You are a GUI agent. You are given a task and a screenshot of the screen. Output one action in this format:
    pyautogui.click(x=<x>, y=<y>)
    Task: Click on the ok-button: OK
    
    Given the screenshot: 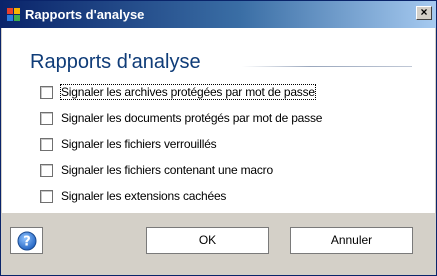 What is the action you would take?
    pyautogui.click(x=207, y=240)
    